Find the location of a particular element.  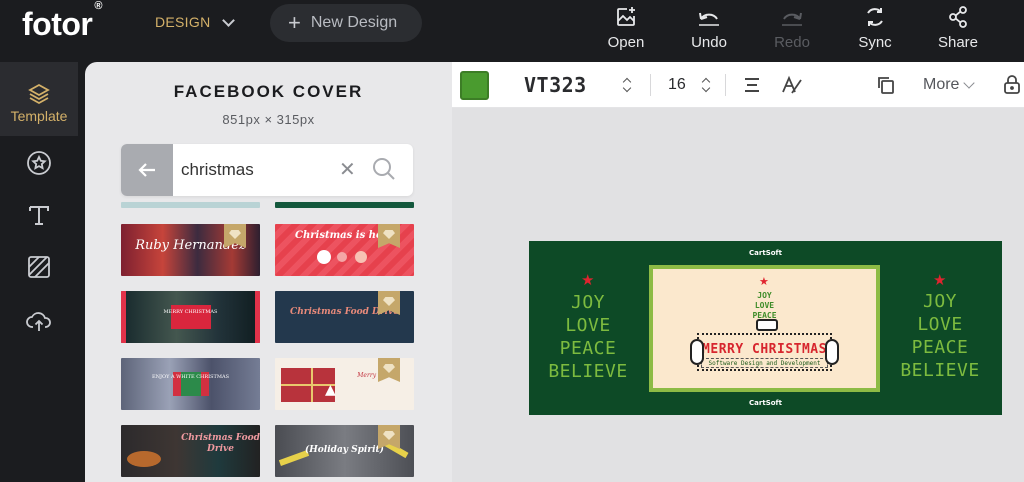

plus-icon: + is located at coordinates (294, 22).